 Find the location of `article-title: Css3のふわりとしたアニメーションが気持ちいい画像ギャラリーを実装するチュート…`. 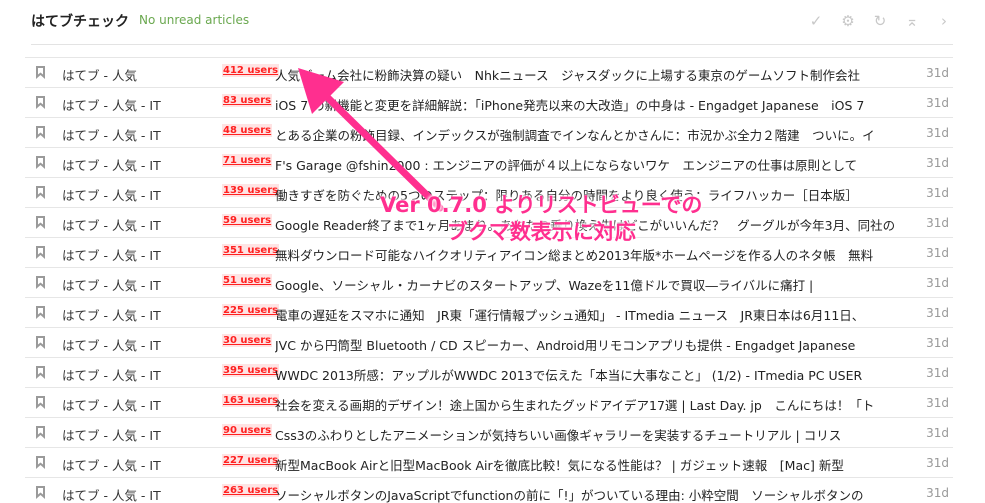

article-title: Css3のふわりとしたアニメーションが気持ちいい画像ギャラリーを実装するチュート… is located at coordinates (595, 434).